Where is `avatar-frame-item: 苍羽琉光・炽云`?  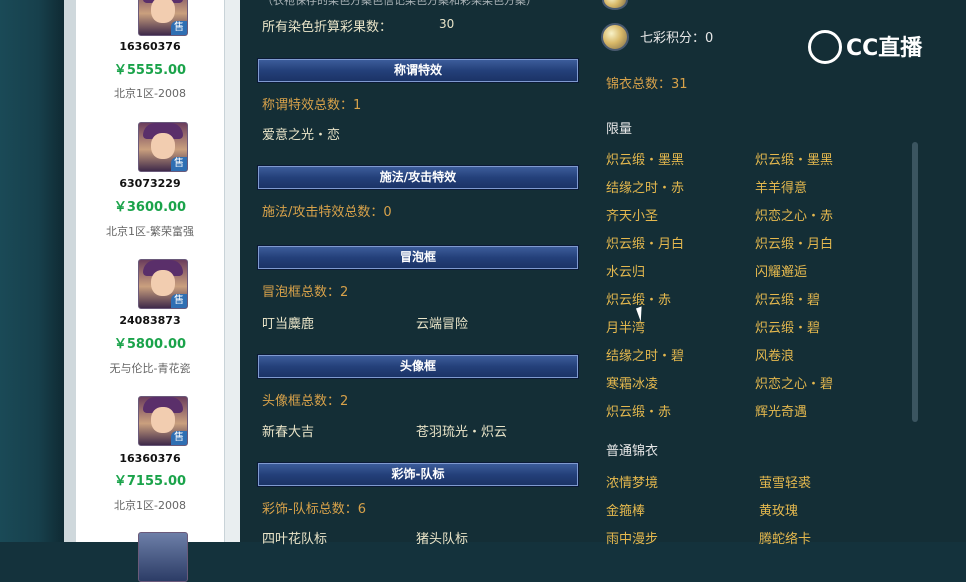
avatar-frame-item: 苍羽琉光・炽云 is located at coordinates (462, 432).